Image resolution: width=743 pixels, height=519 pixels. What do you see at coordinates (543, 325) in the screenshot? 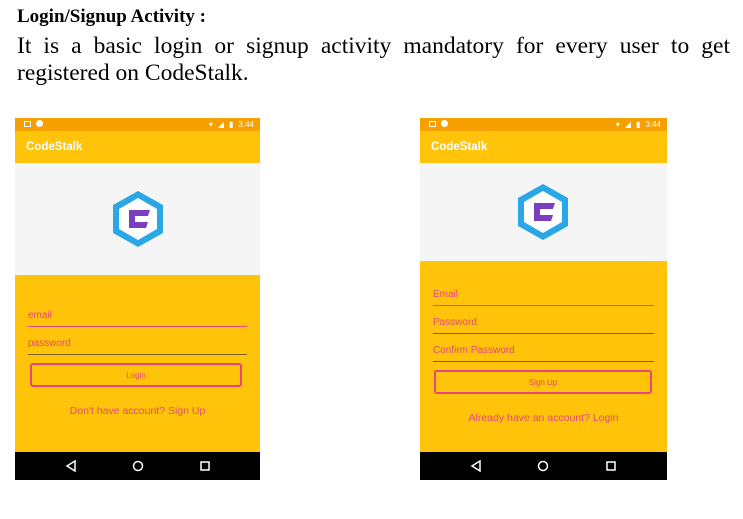
I see `password-field: Password` at bounding box center [543, 325].